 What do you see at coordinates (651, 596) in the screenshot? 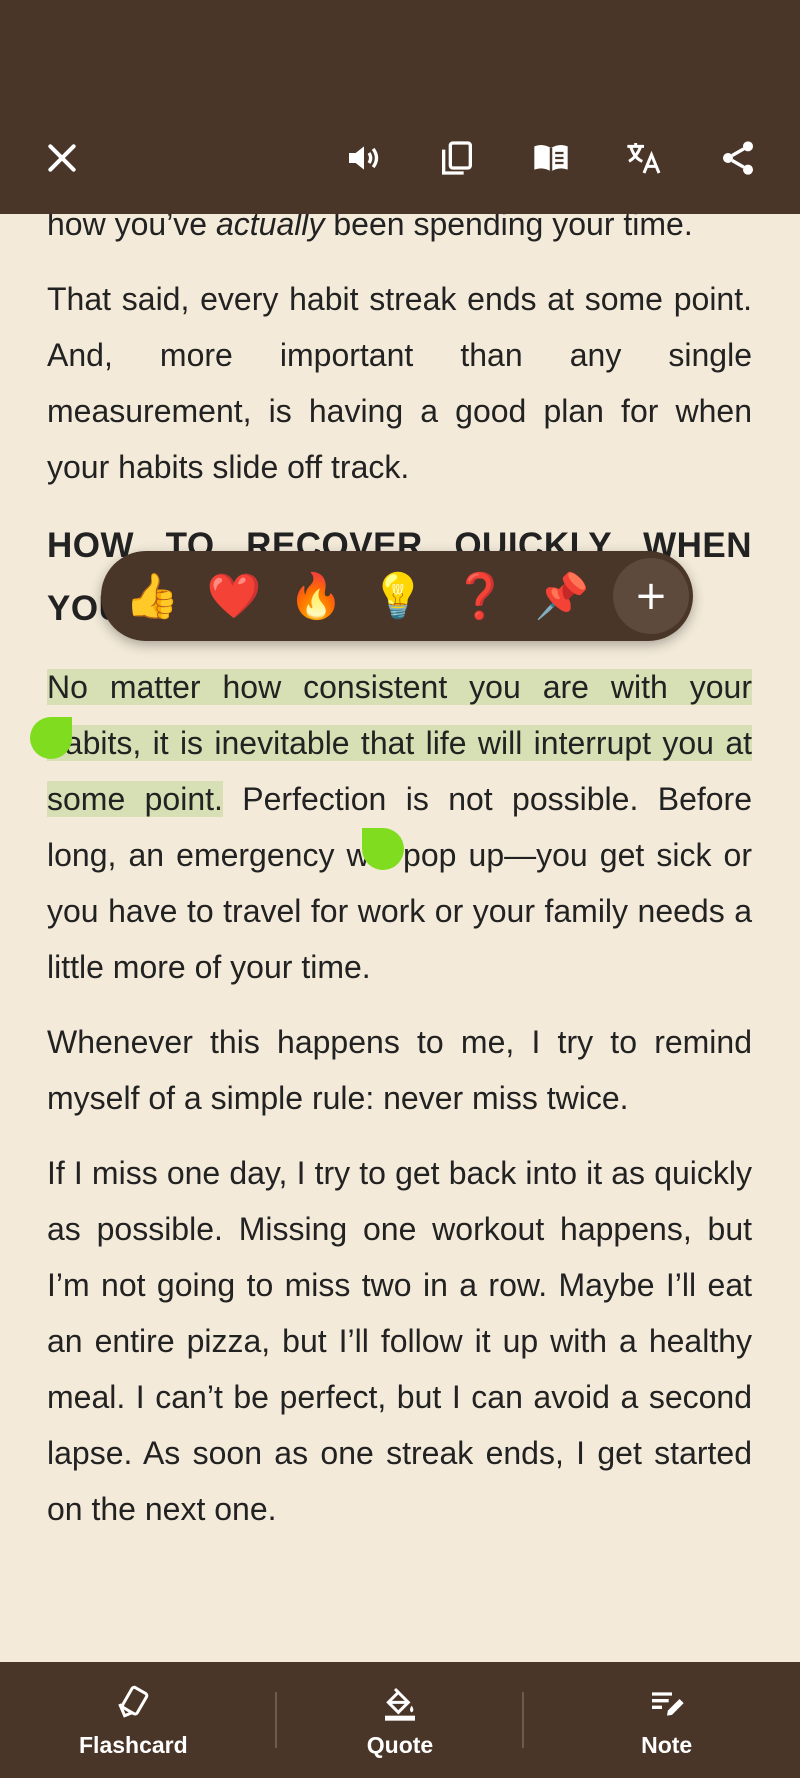
I see `add-reaction-button: +` at bounding box center [651, 596].